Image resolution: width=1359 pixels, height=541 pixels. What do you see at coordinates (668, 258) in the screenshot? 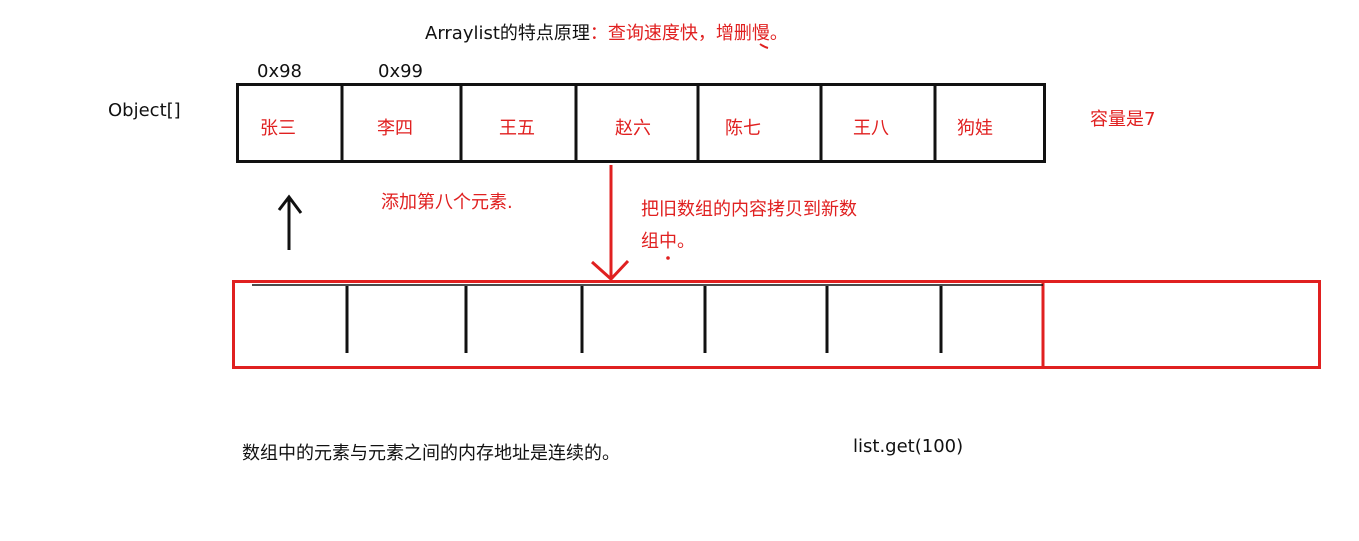
I see `red-dot-mark` at bounding box center [668, 258].